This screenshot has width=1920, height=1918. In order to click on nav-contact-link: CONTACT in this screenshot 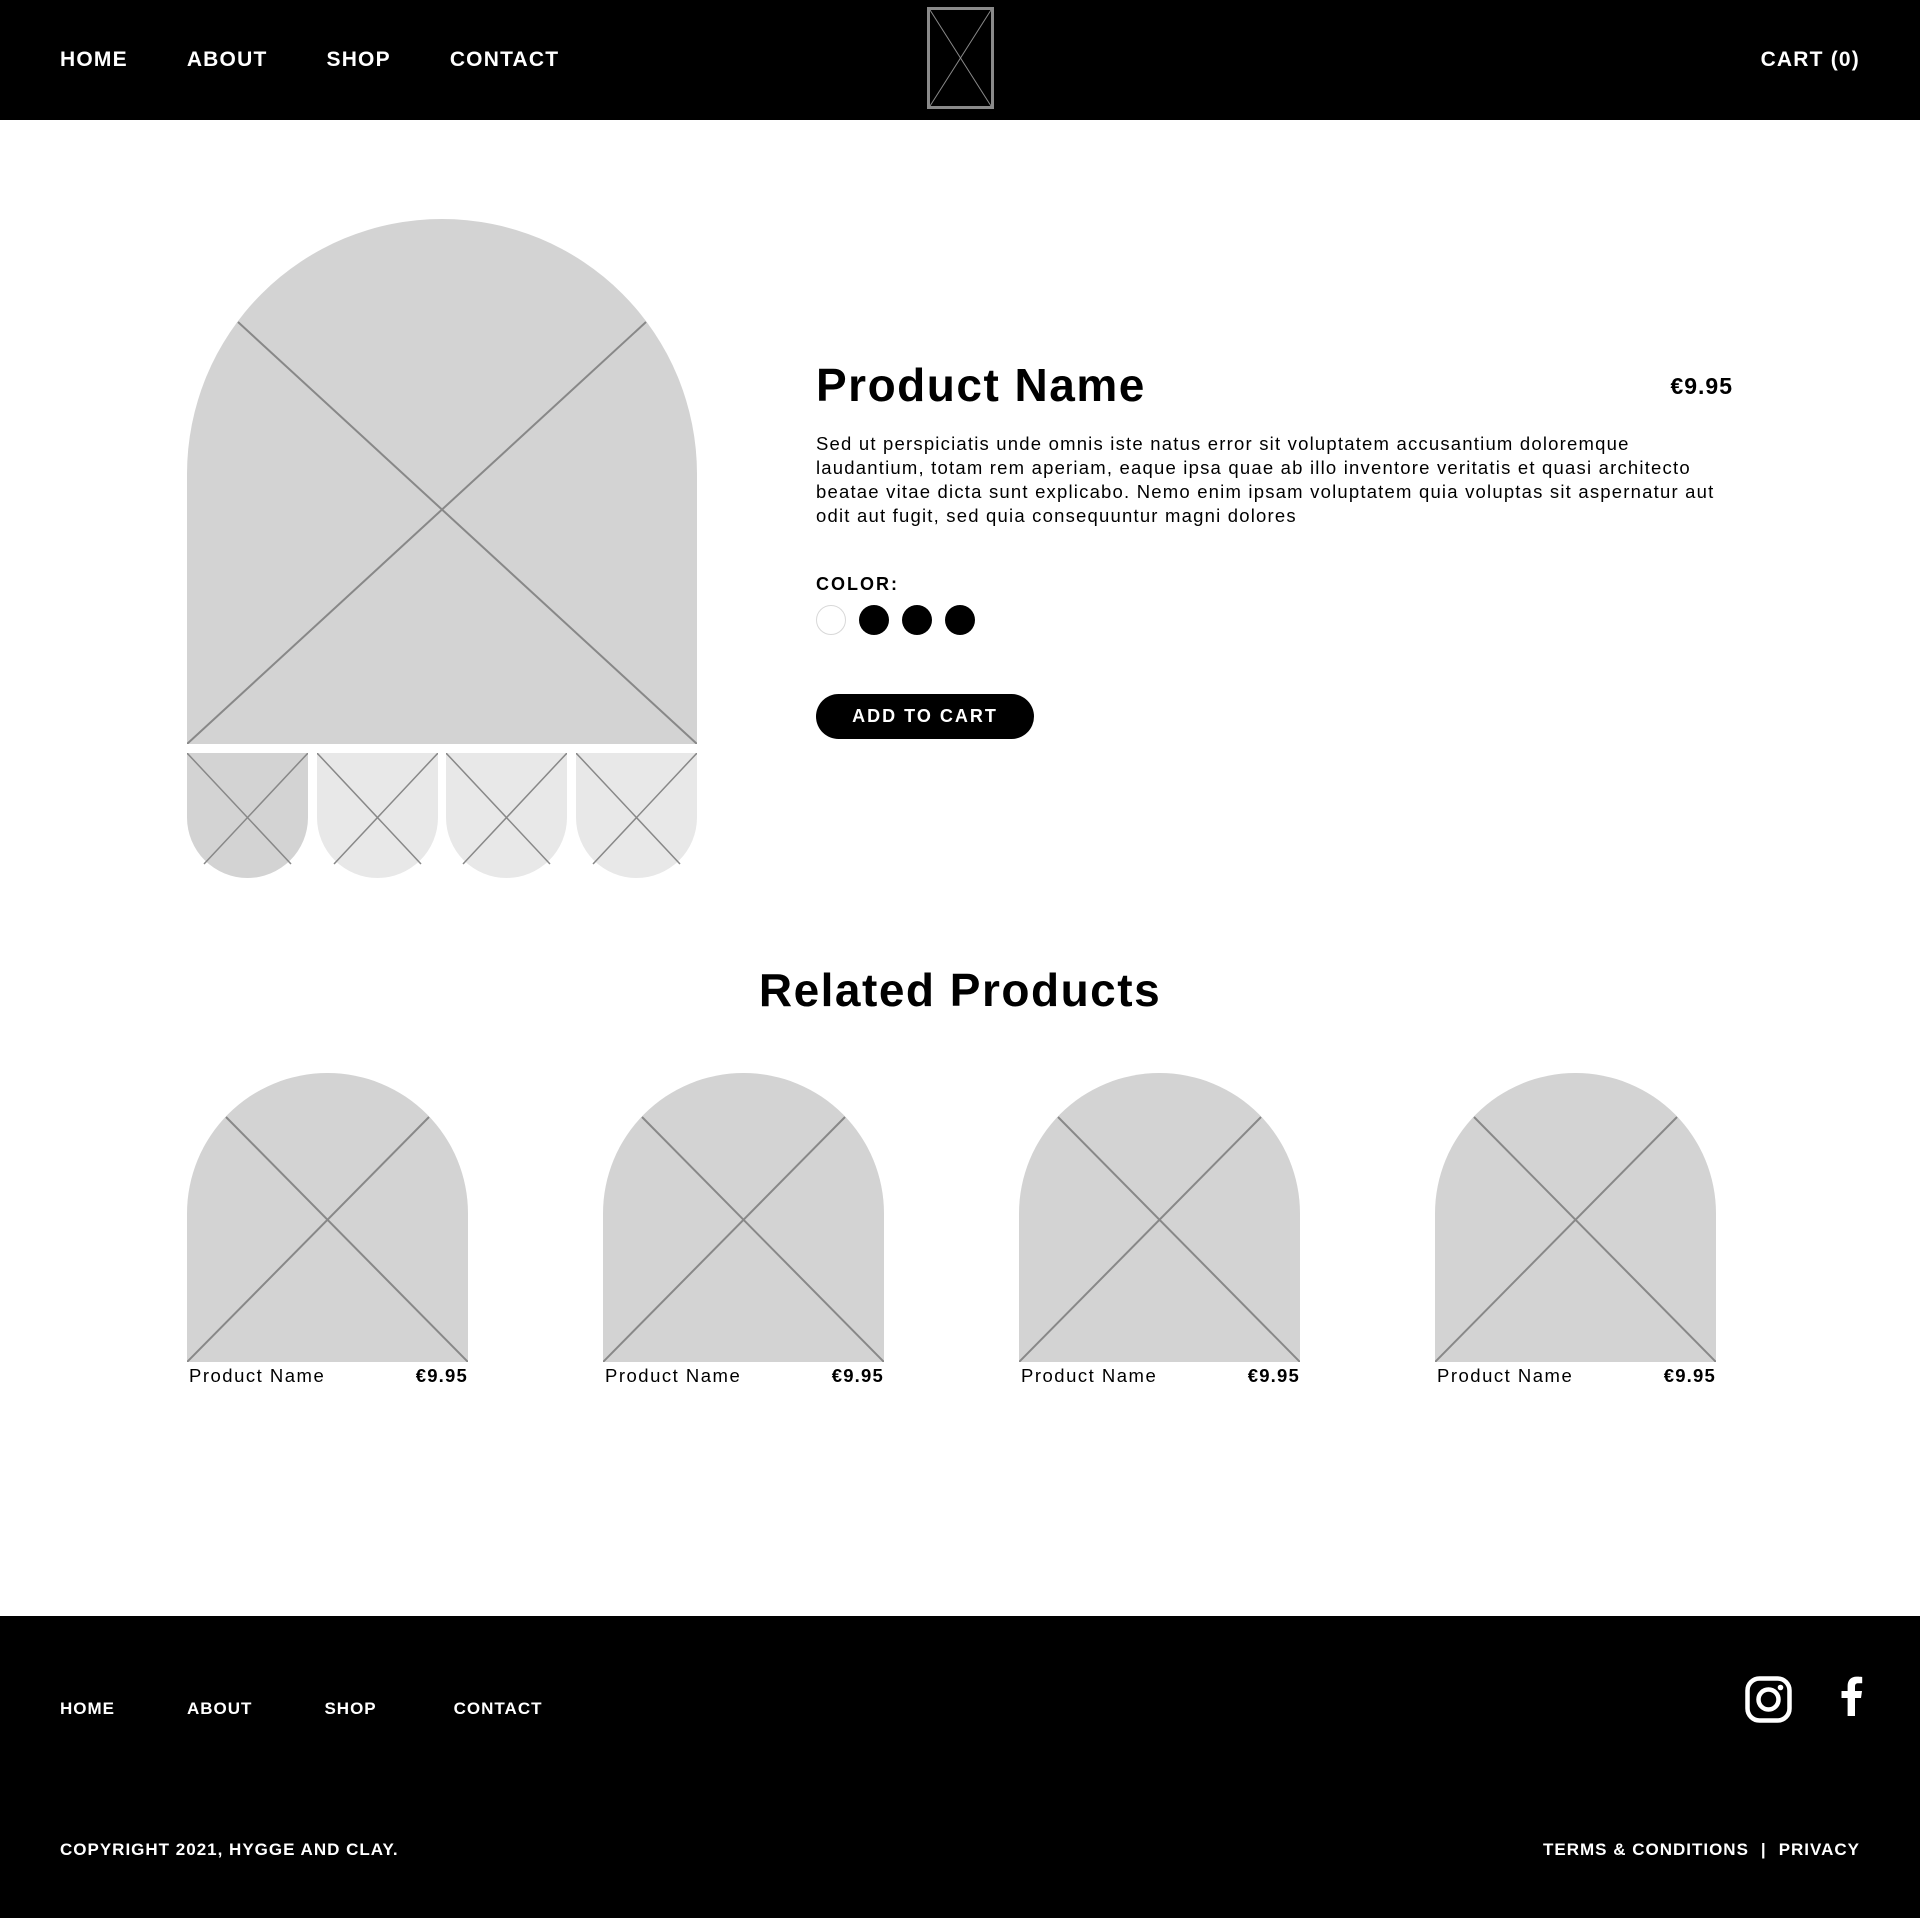, I will do `click(505, 60)`.